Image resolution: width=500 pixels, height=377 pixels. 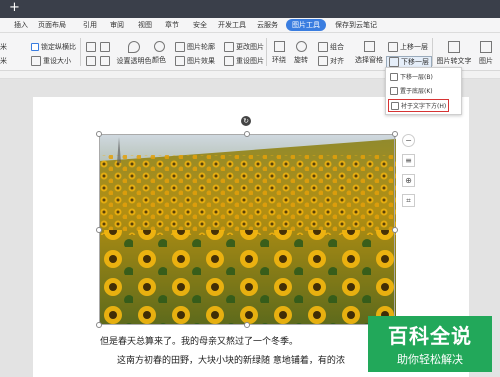 I want to click on reset-size-button: 重设大小, so click(x=51, y=61).